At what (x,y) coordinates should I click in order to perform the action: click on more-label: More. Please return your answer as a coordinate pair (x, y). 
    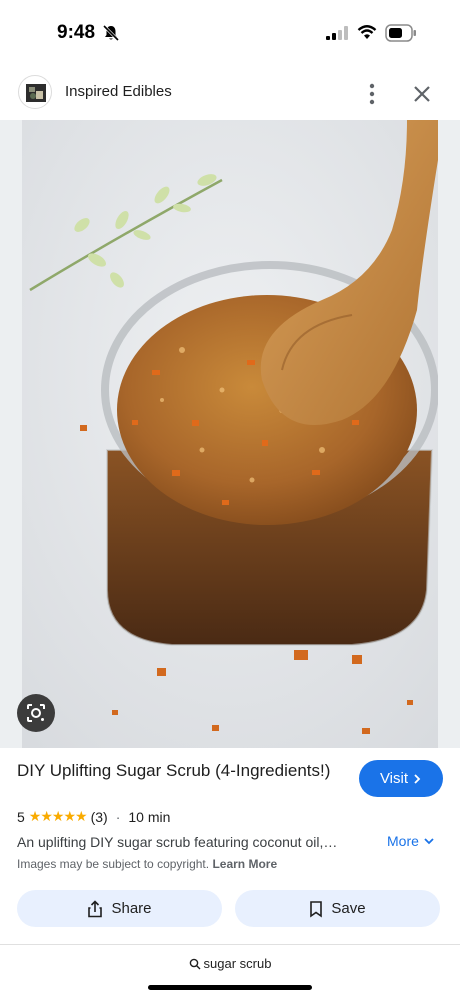
    Looking at the image, I should click on (403, 841).